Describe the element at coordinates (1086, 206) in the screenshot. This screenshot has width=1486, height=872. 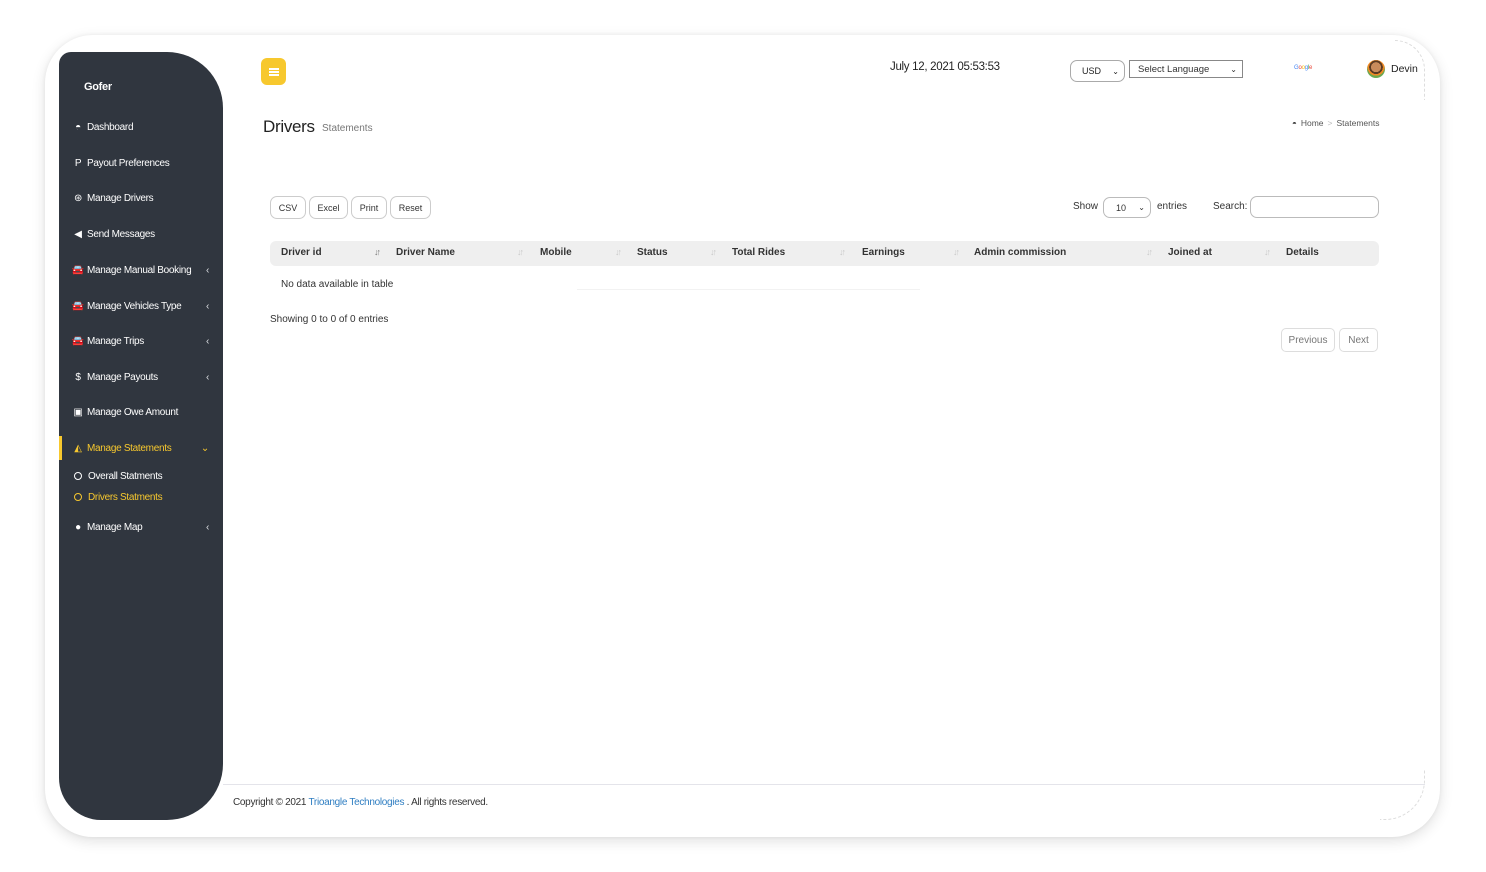
I see `show-label: Show` at that location.